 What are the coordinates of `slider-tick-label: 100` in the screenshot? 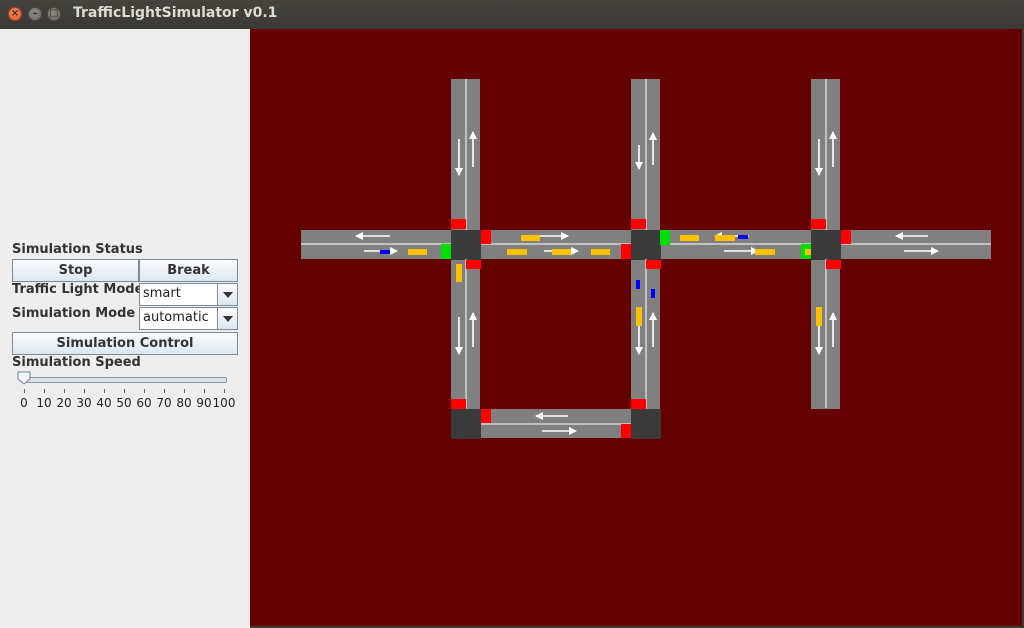 It's located at (224, 403).